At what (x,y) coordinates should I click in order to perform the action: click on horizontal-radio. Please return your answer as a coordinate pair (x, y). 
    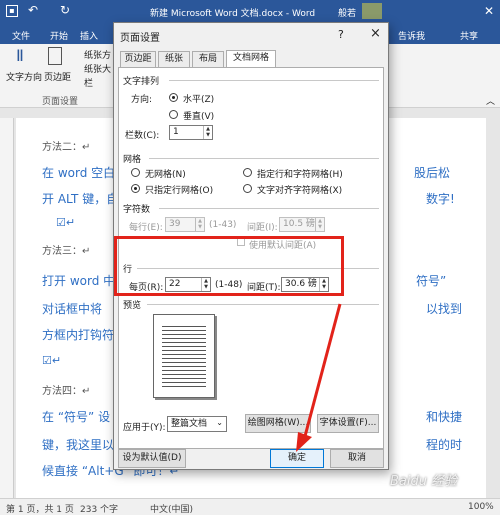
    Looking at the image, I should click on (173, 97).